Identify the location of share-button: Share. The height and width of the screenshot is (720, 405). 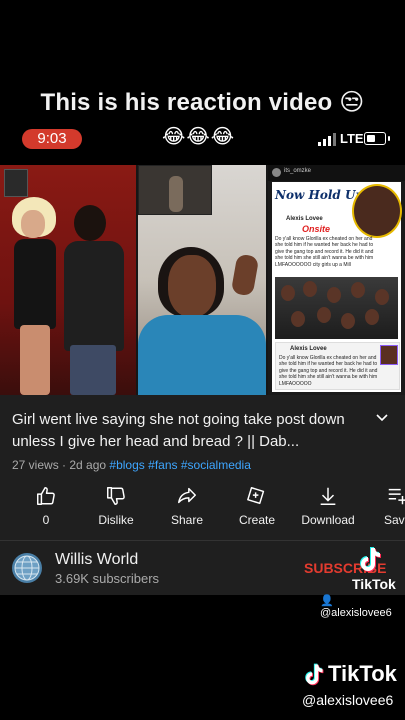
(187, 506).